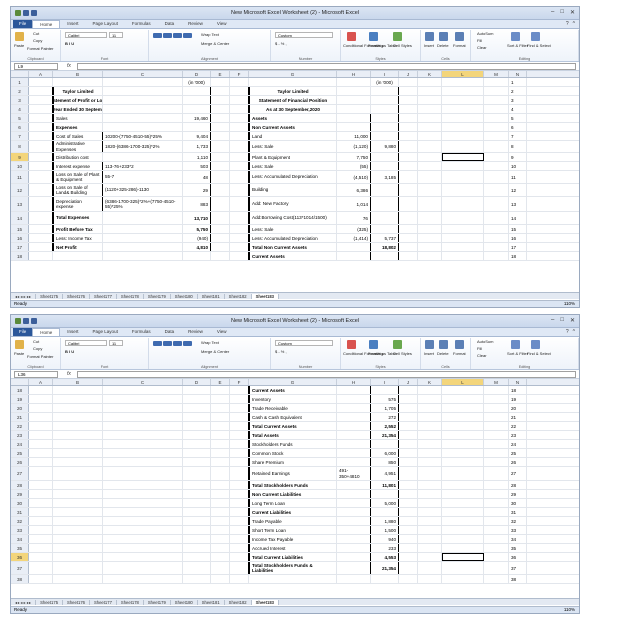 Image resolution: width=640 pixels, height=626 pixels. Describe the element at coordinates (385, 462) in the screenshot. I see `cell-i26: 850` at that location.